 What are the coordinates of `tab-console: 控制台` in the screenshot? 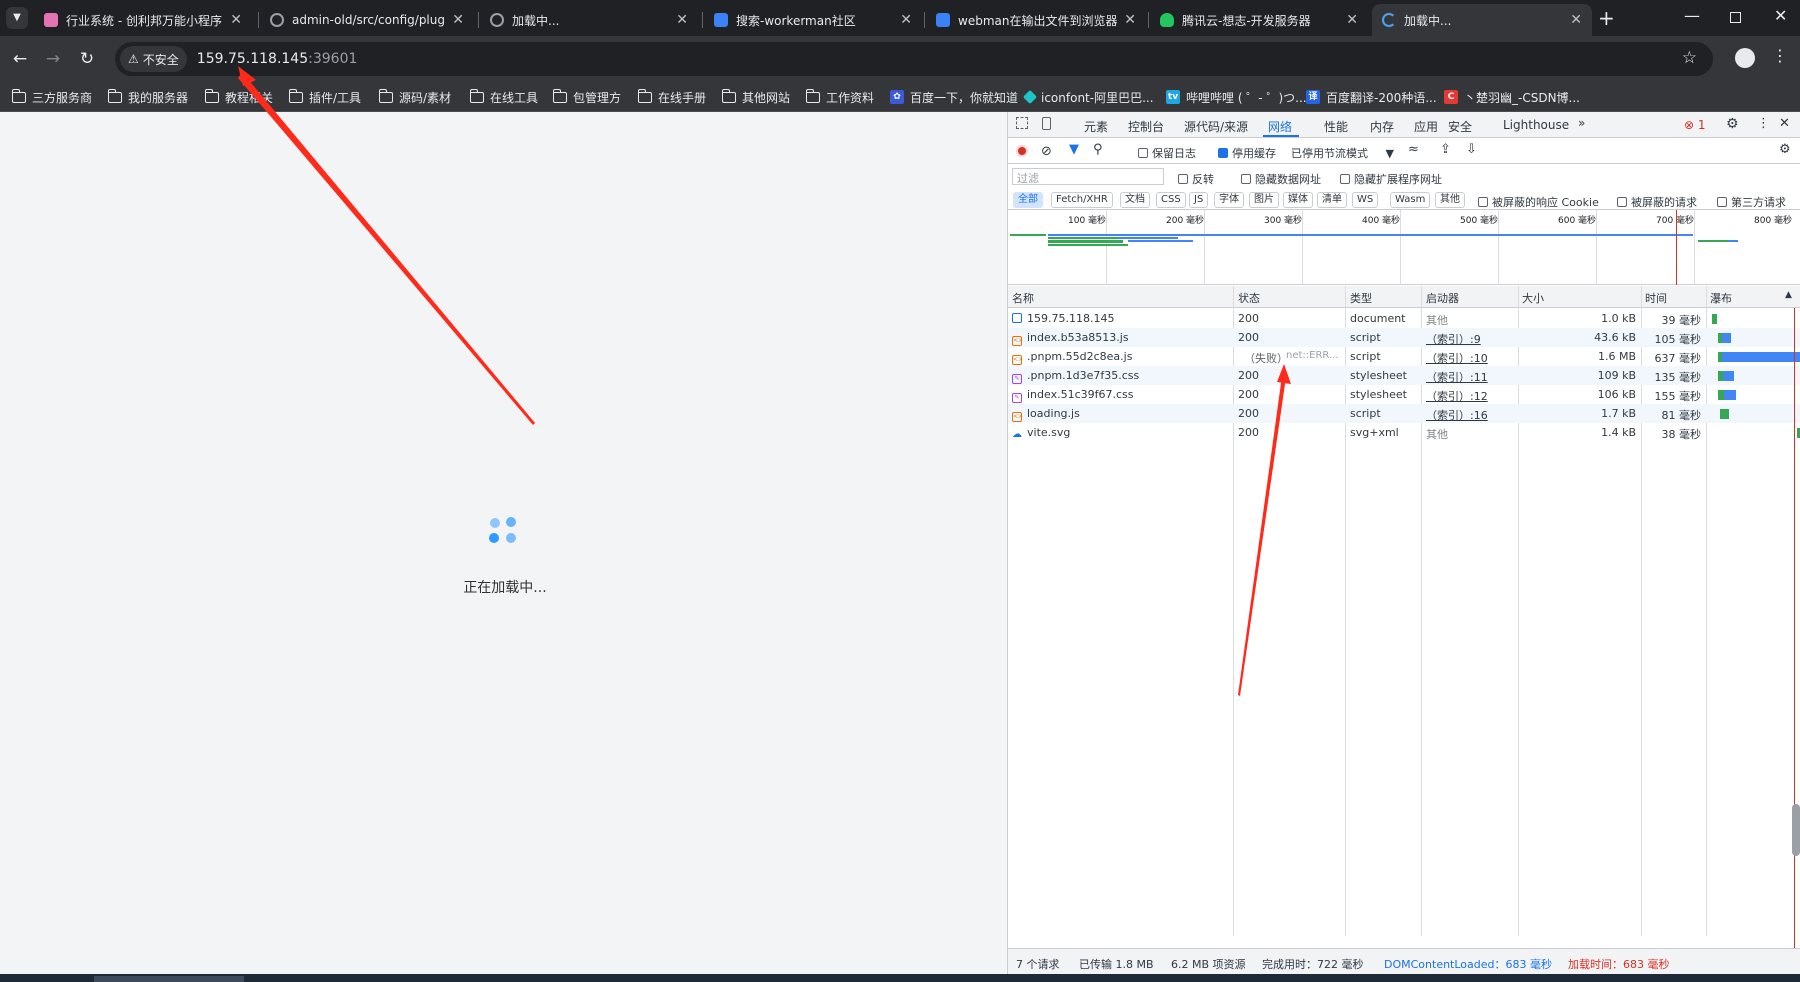 It's located at (1146, 126).